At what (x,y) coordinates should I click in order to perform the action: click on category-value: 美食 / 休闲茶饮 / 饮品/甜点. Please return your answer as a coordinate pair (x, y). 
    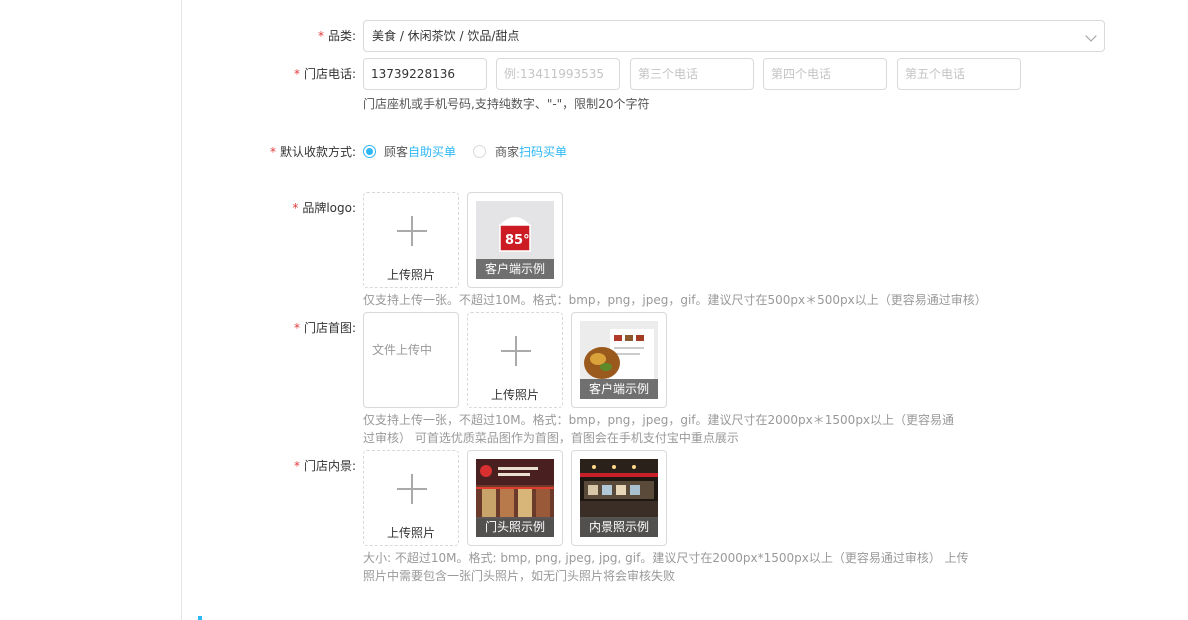
    Looking at the image, I should click on (446, 36).